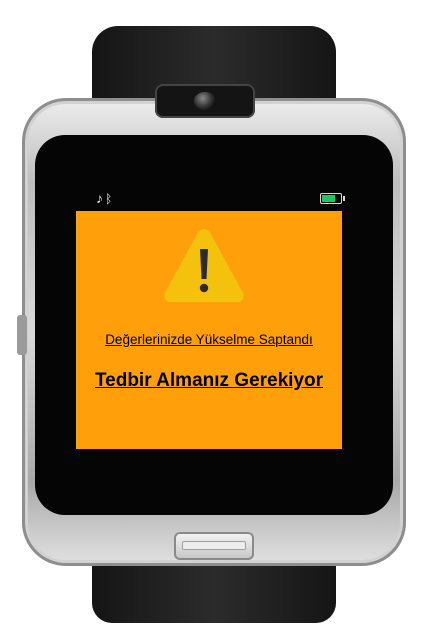  I want to click on camera-module, so click(205, 101).